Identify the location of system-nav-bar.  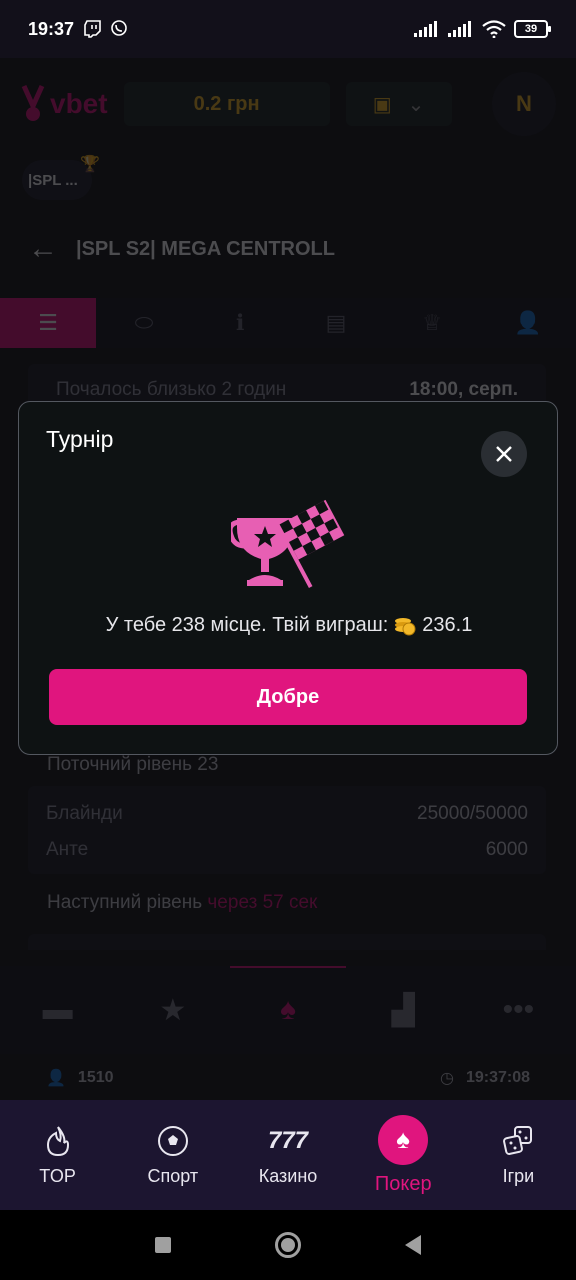
(288, 1245).